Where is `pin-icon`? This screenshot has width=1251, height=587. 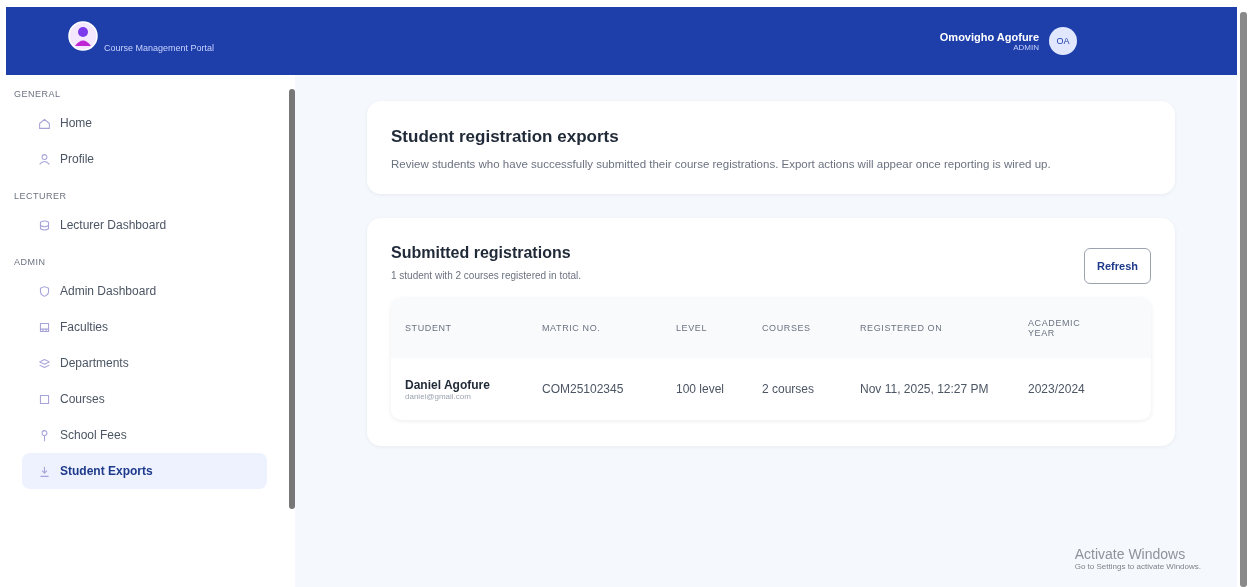
pin-icon is located at coordinates (44, 435).